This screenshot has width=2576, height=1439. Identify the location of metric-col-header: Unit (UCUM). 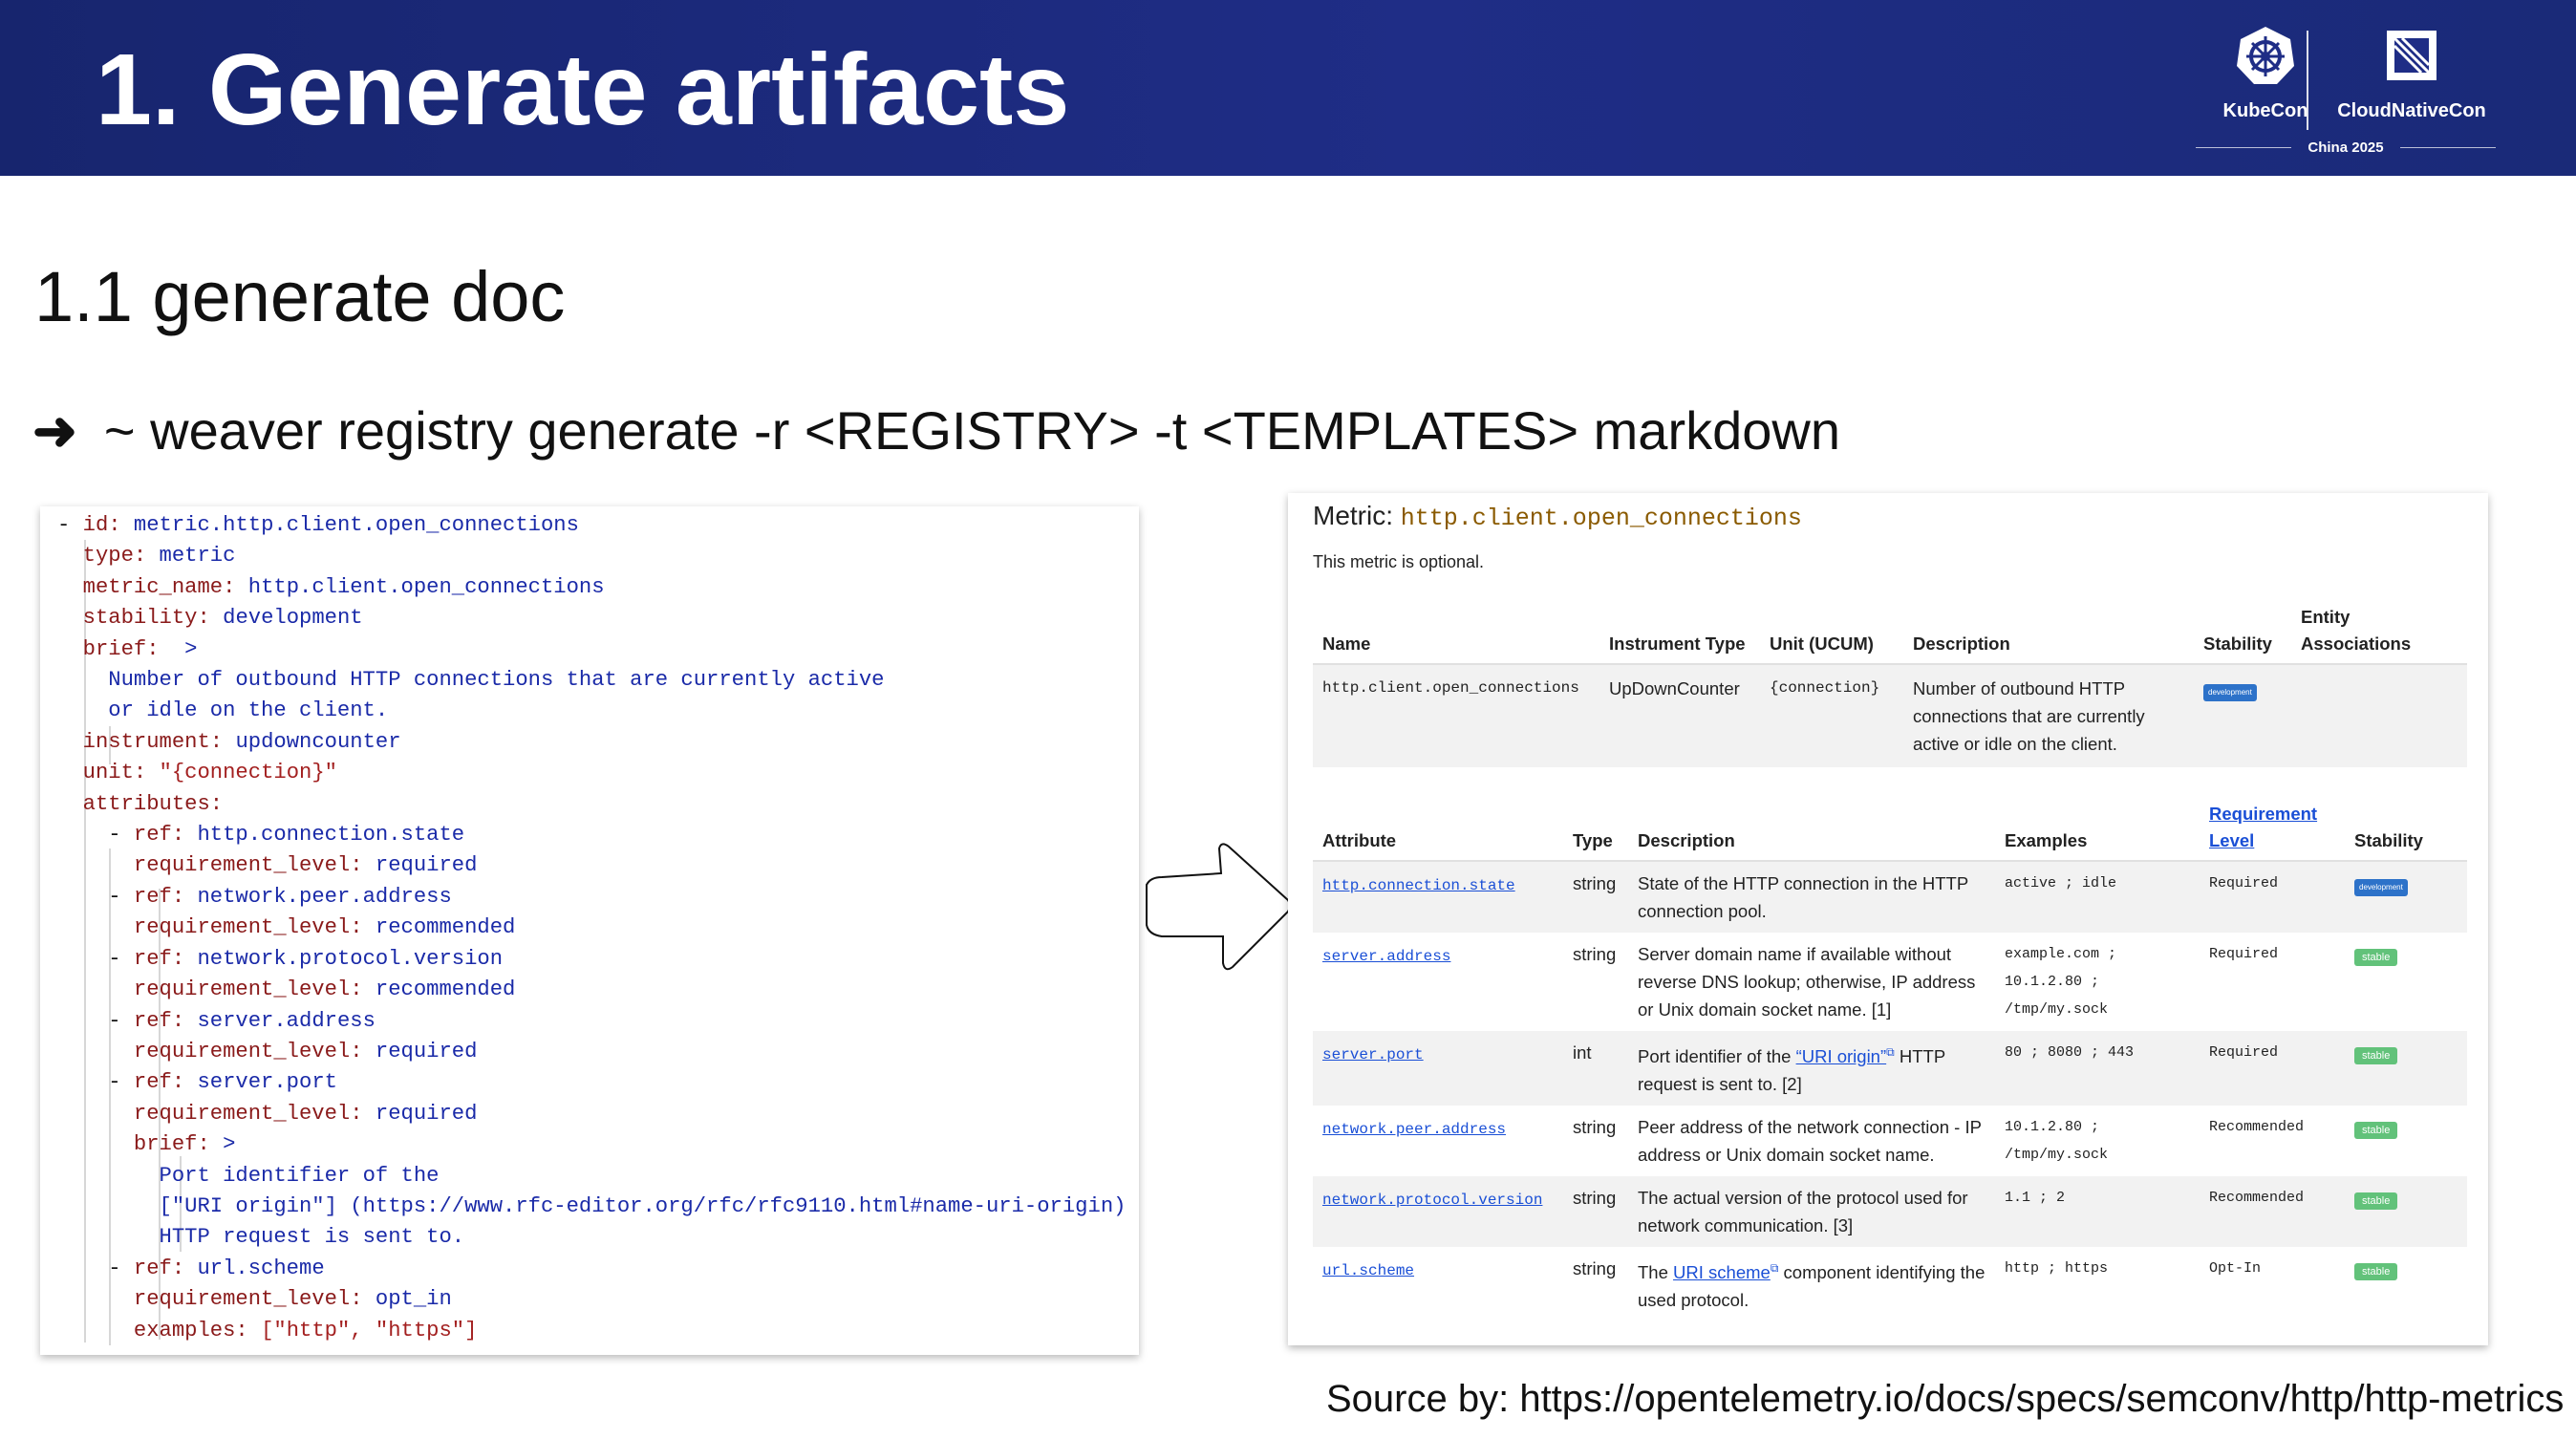
(1831, 631).